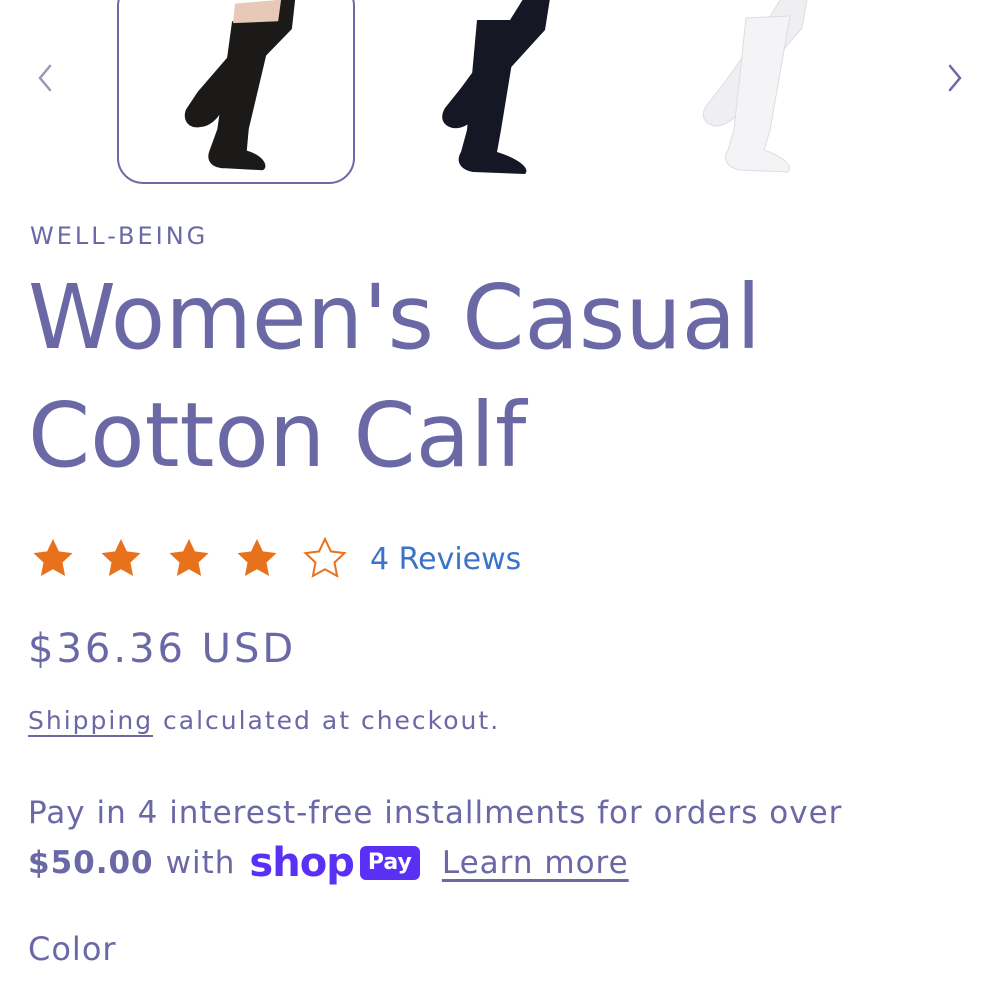 The image size is (1000, 1000). I want to click on rating-stars, so click(198, 559).